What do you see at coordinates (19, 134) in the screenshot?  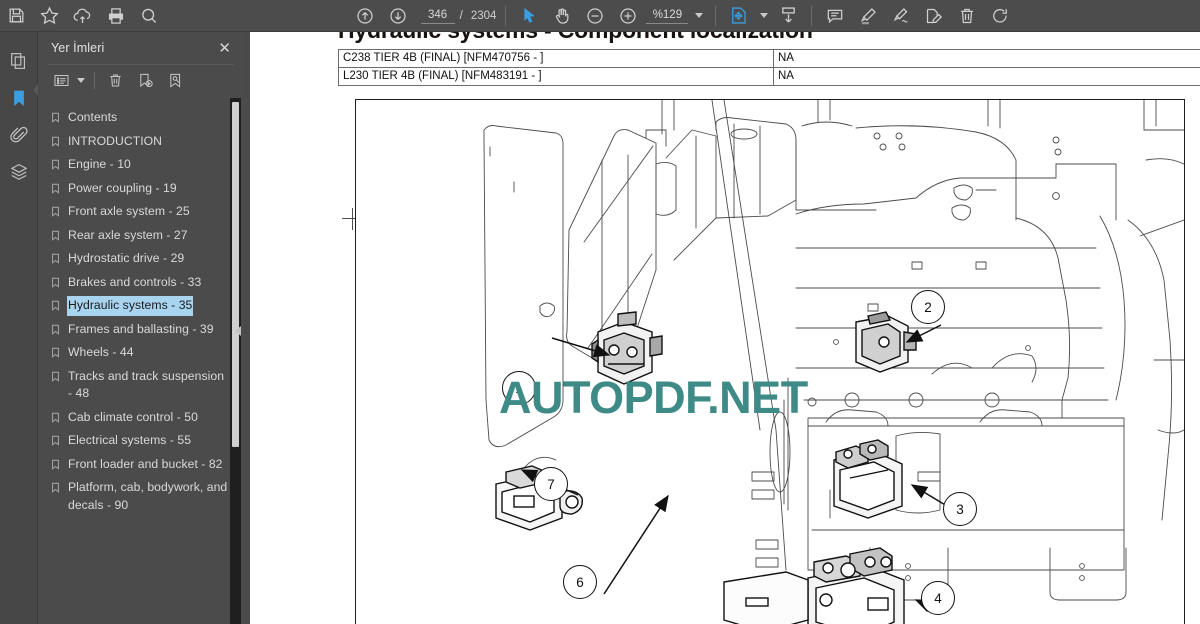 I see `attachment-icon` at bounding box center [19, 134].